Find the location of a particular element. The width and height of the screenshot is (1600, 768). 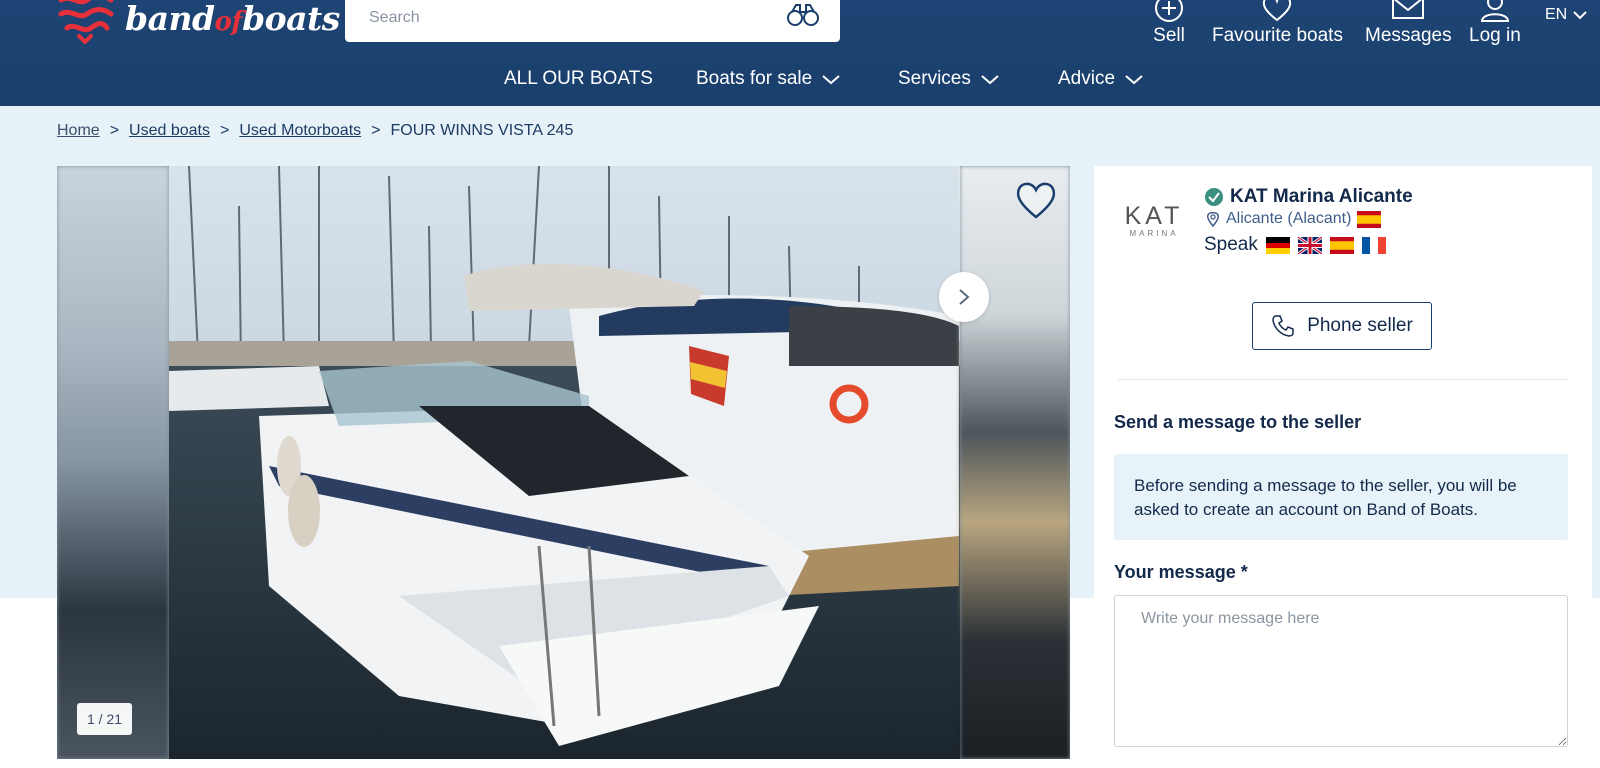

seller-languages: Speak is located at coordinates (1295, 245).